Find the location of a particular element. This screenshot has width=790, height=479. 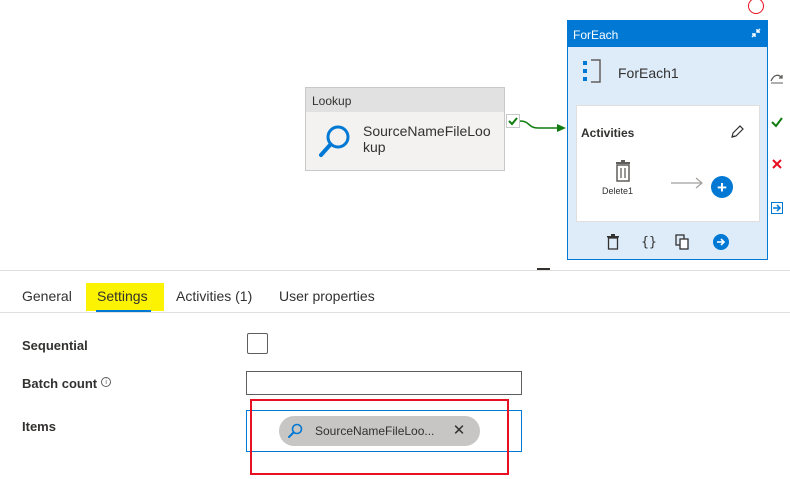

code-braces-icon: {} is located at coordinates (649, 242).